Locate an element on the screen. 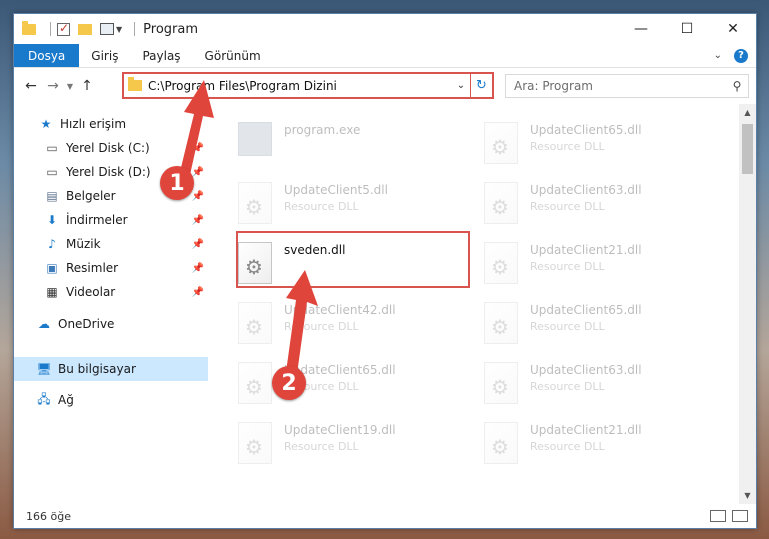 The height and width of the screenshot is (539, 769). file-name: UpdateClient63.dll is located at coordinates (586, 190).